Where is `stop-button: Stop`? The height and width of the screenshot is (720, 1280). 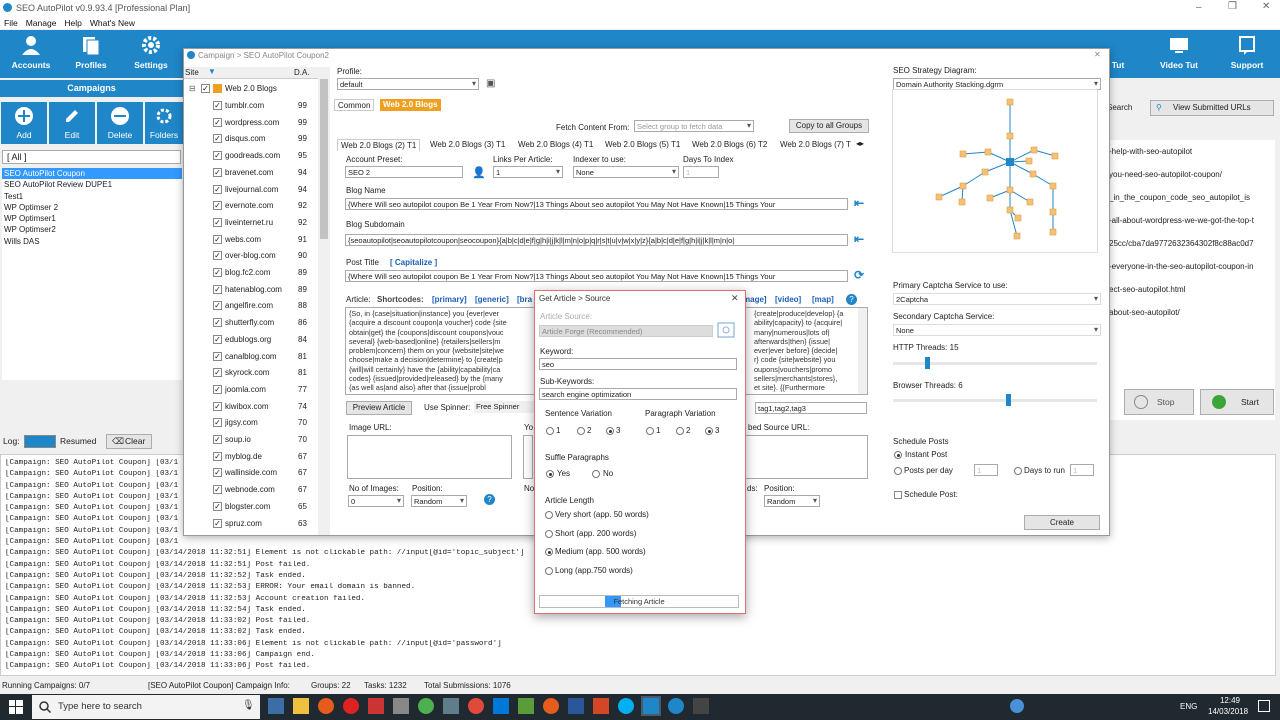
stop-button: Stop is located at coordinates (1159, 402).